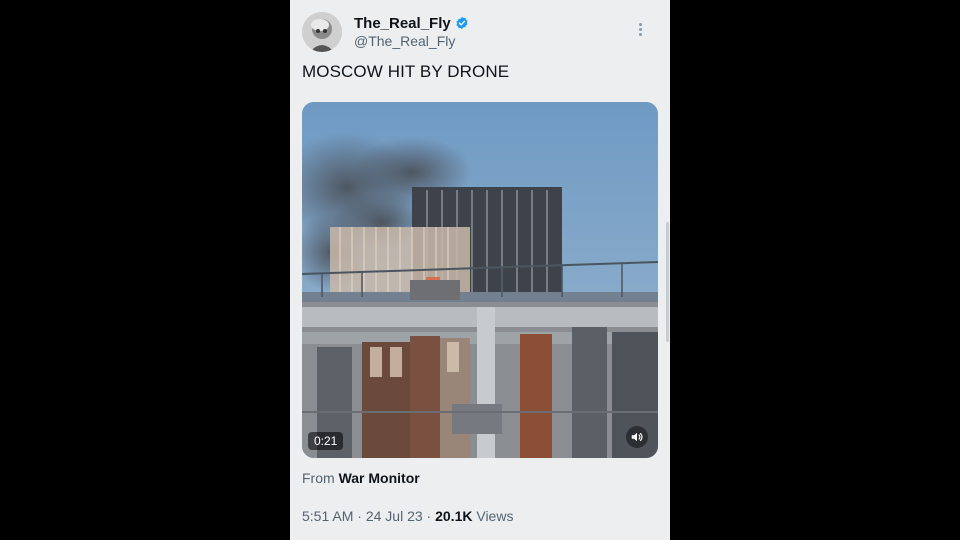  I want to click on video-duration: 0:21, so click(326, 441).